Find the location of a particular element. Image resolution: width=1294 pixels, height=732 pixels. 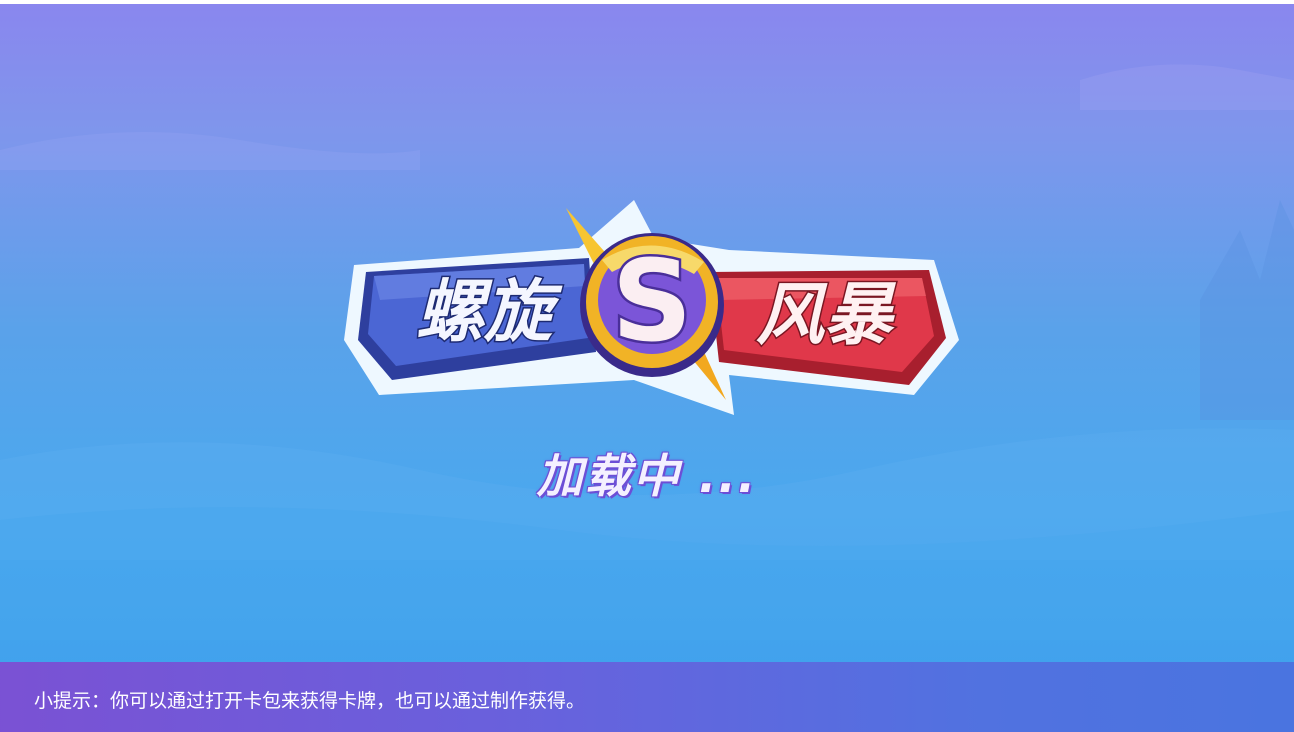

logo-emblem-letter: S is located at coordinates (652, 302).